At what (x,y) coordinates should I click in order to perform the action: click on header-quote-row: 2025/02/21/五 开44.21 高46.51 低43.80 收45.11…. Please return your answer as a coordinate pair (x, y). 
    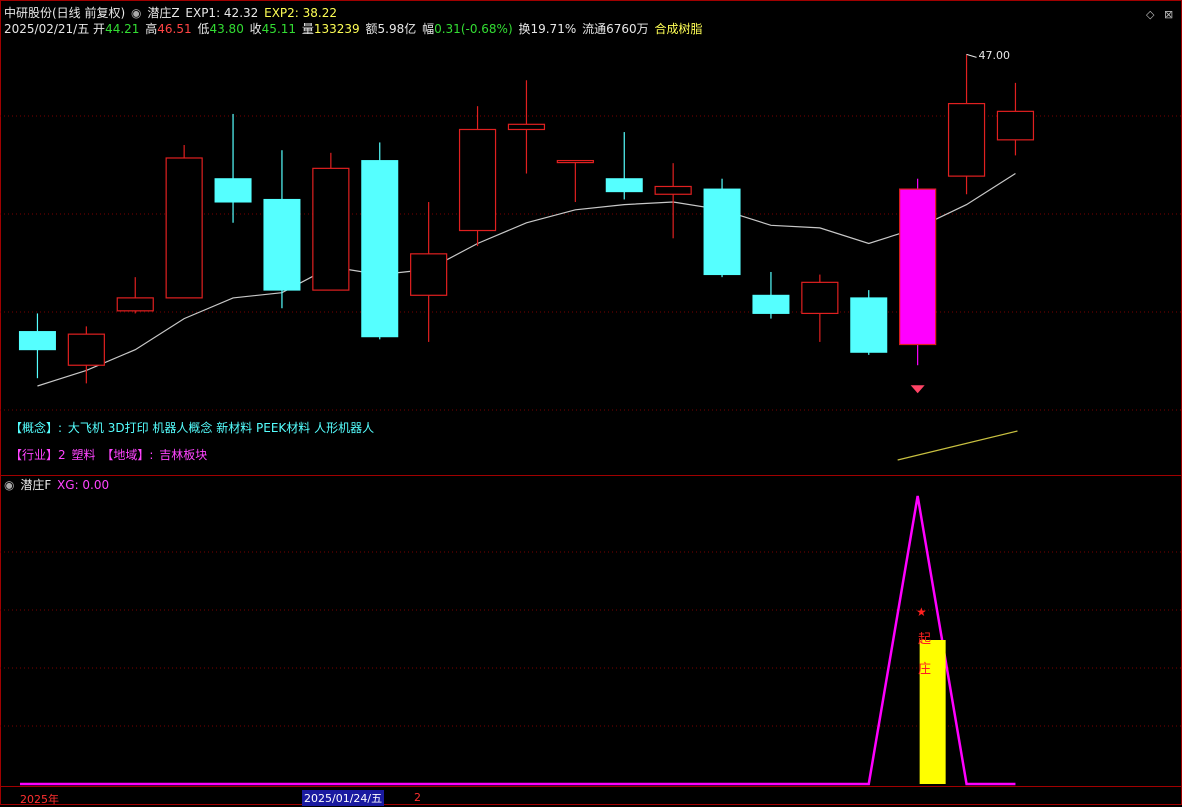
    Looking at the image, I should click on (354, 29).